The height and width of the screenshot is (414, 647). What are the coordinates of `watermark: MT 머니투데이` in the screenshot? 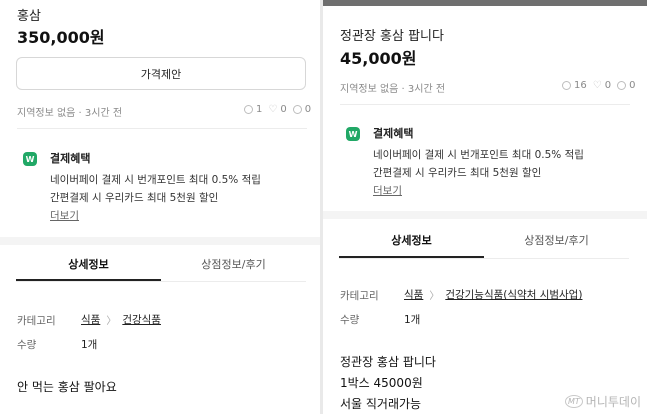 It's located at (603, 401).